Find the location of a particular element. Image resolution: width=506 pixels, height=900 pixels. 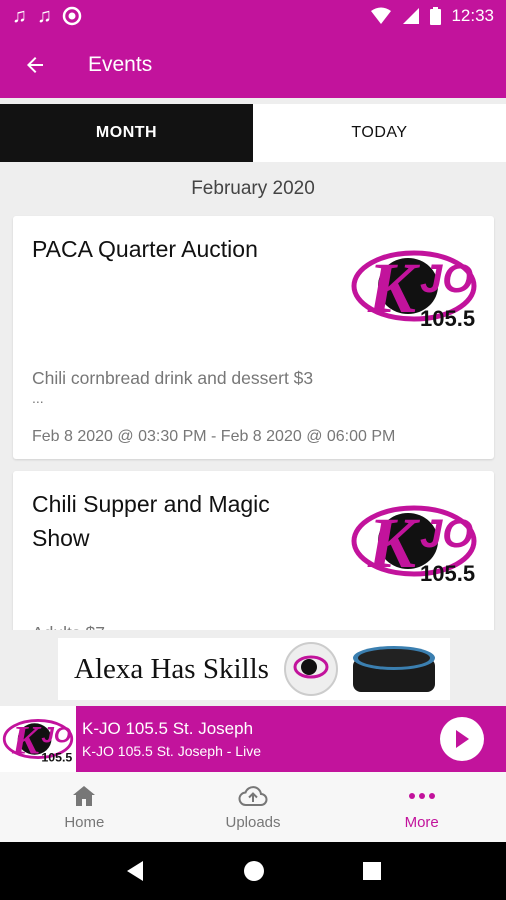

signal-icon is located at coordinates (411, 16).